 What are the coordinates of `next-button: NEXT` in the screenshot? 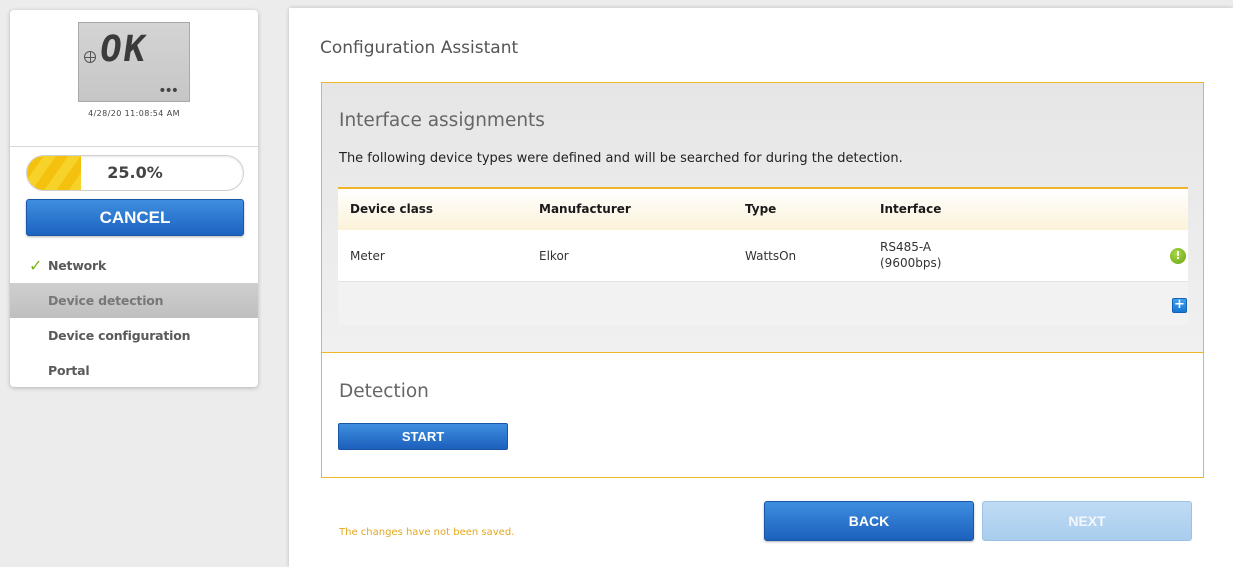 It's located at (1087, 521).